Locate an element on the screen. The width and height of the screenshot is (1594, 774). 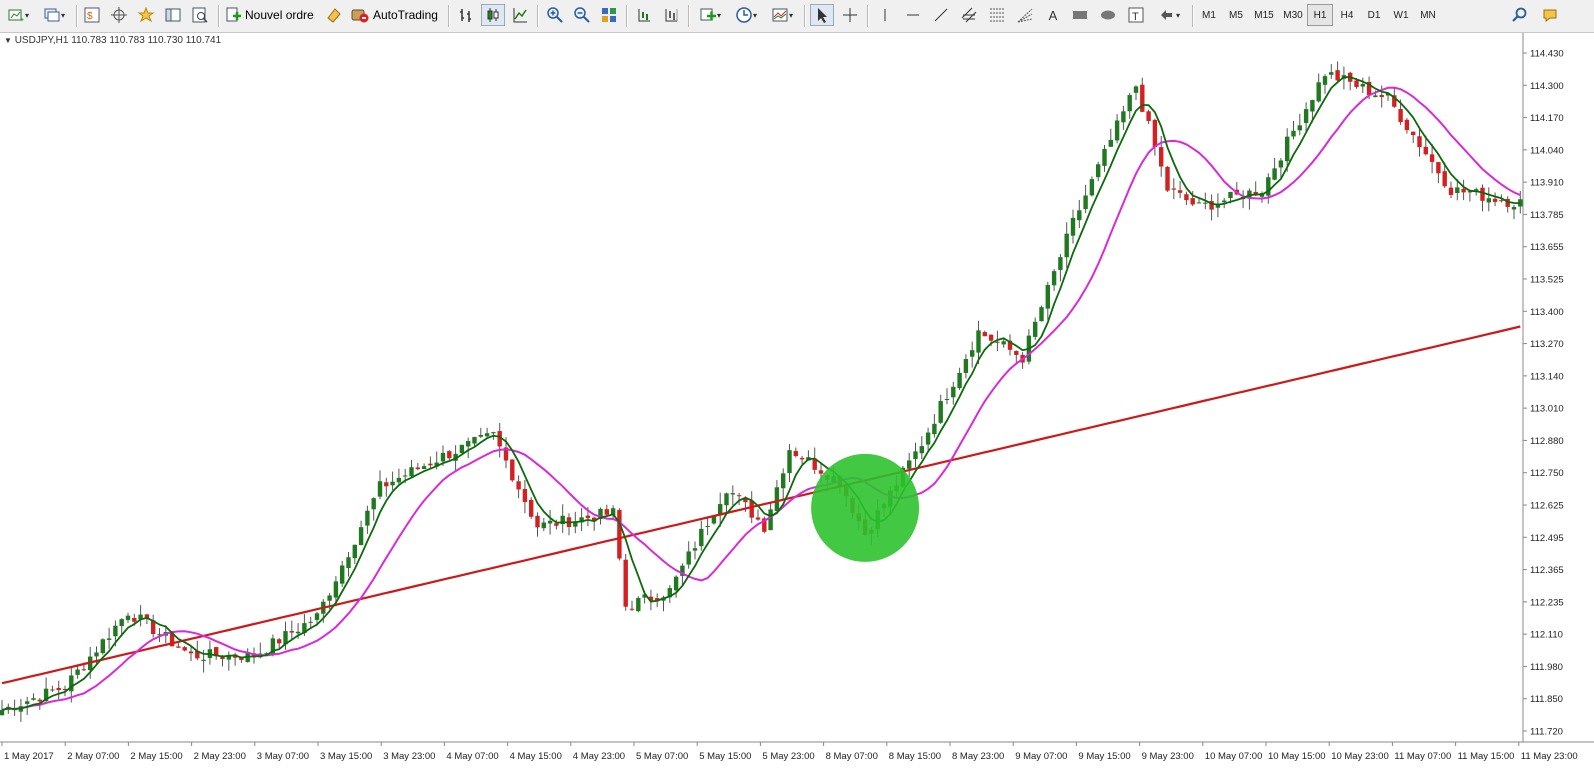
vertical-line-icon is located at coordinates (885, 15).